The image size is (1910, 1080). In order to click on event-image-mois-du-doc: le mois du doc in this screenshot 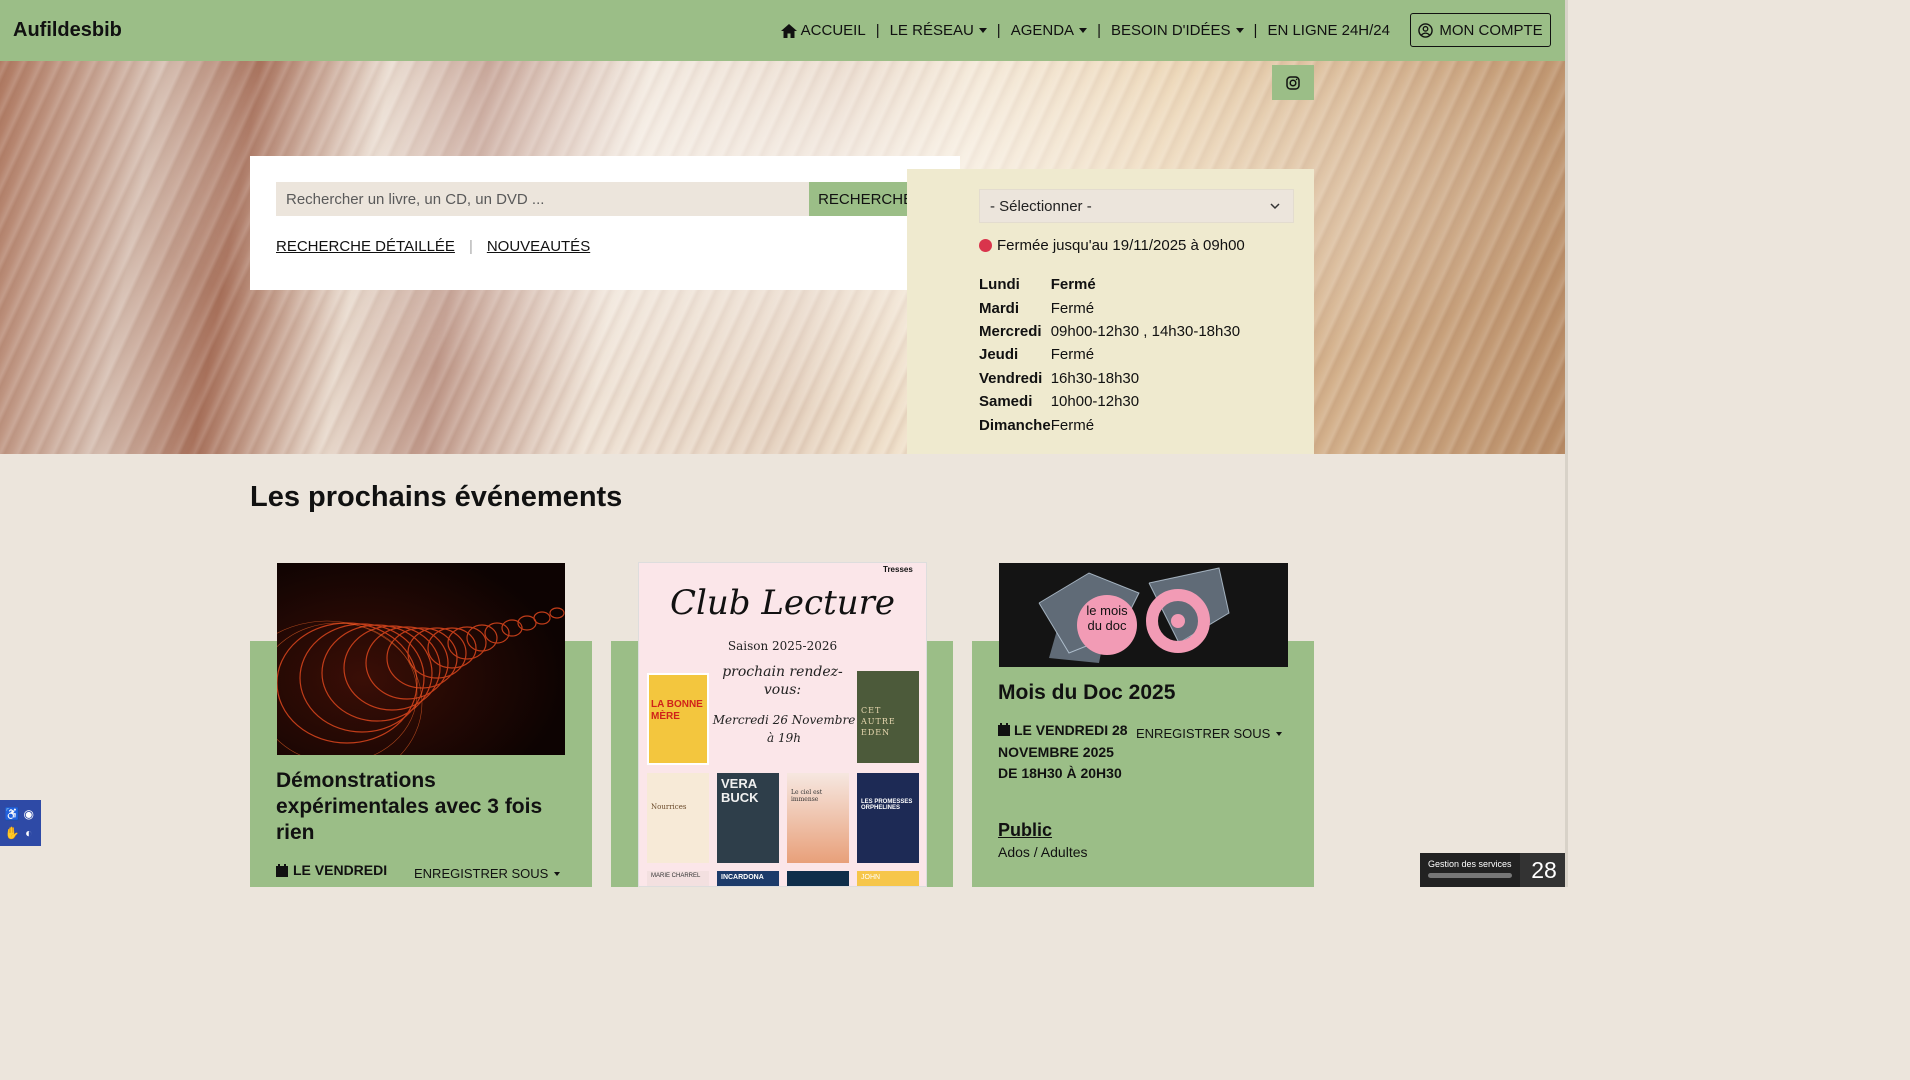, I will do `click(1143, 615)`.